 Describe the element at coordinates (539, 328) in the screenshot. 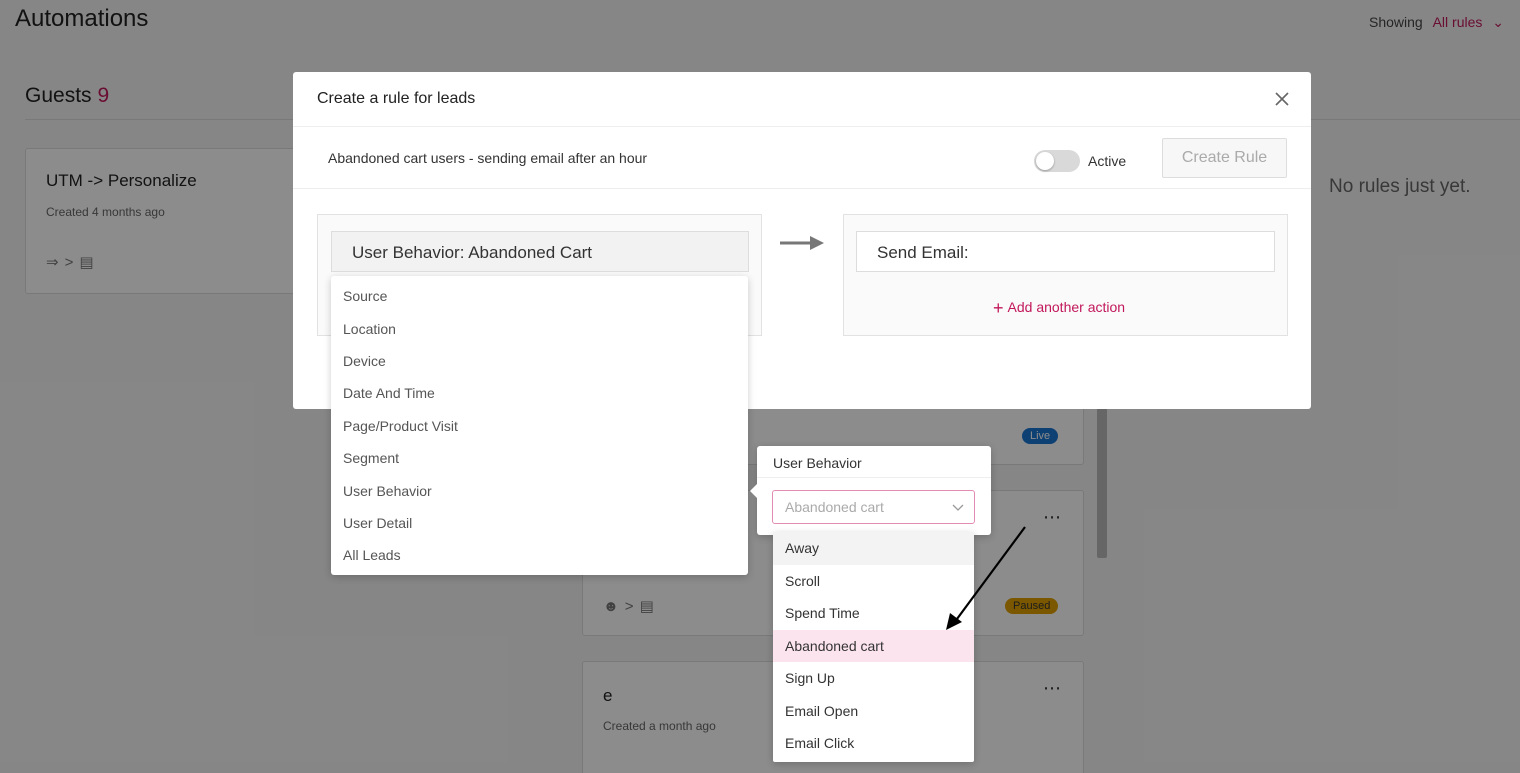

I see `category-item-location: Location` at that location.